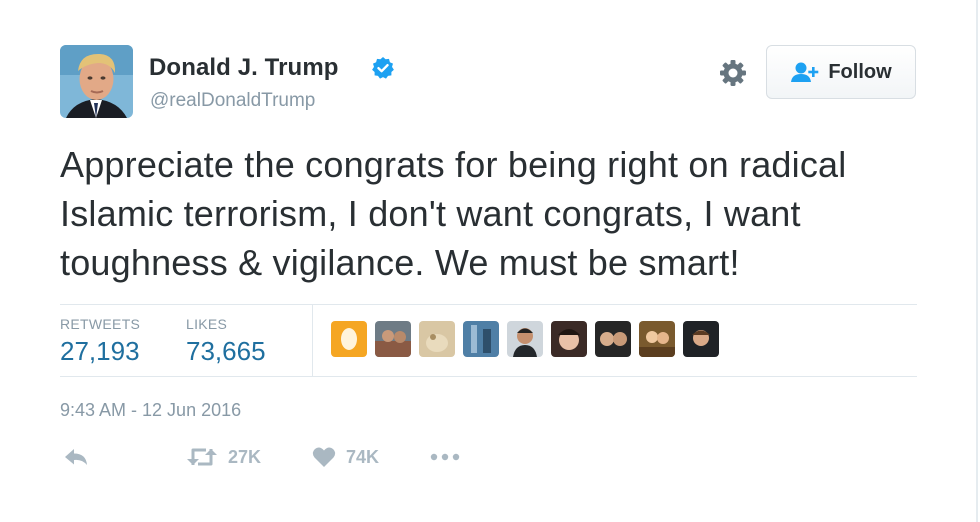 The height and width of the screenshot is (522, 980). What do you see at coordinates (324, 457) in the screenshot?
I see `heart-icon` at bounding box center [324, 457].